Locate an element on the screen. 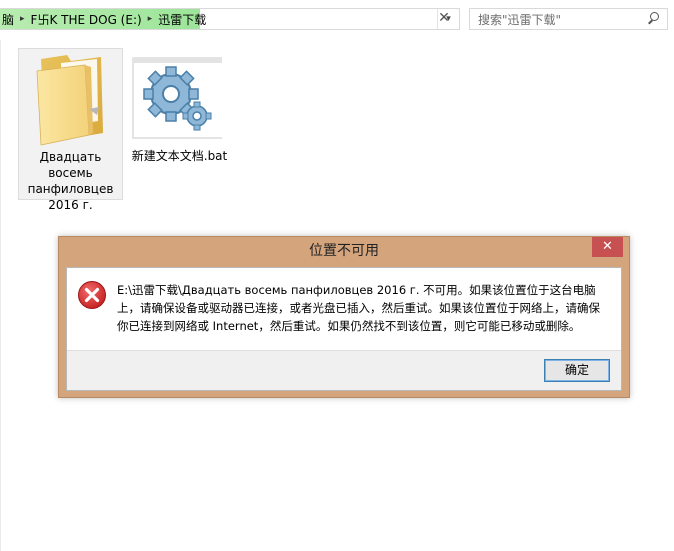 The image size is (674, 551). dialog-close-button: ✕ is located at coordinates (607, 247).